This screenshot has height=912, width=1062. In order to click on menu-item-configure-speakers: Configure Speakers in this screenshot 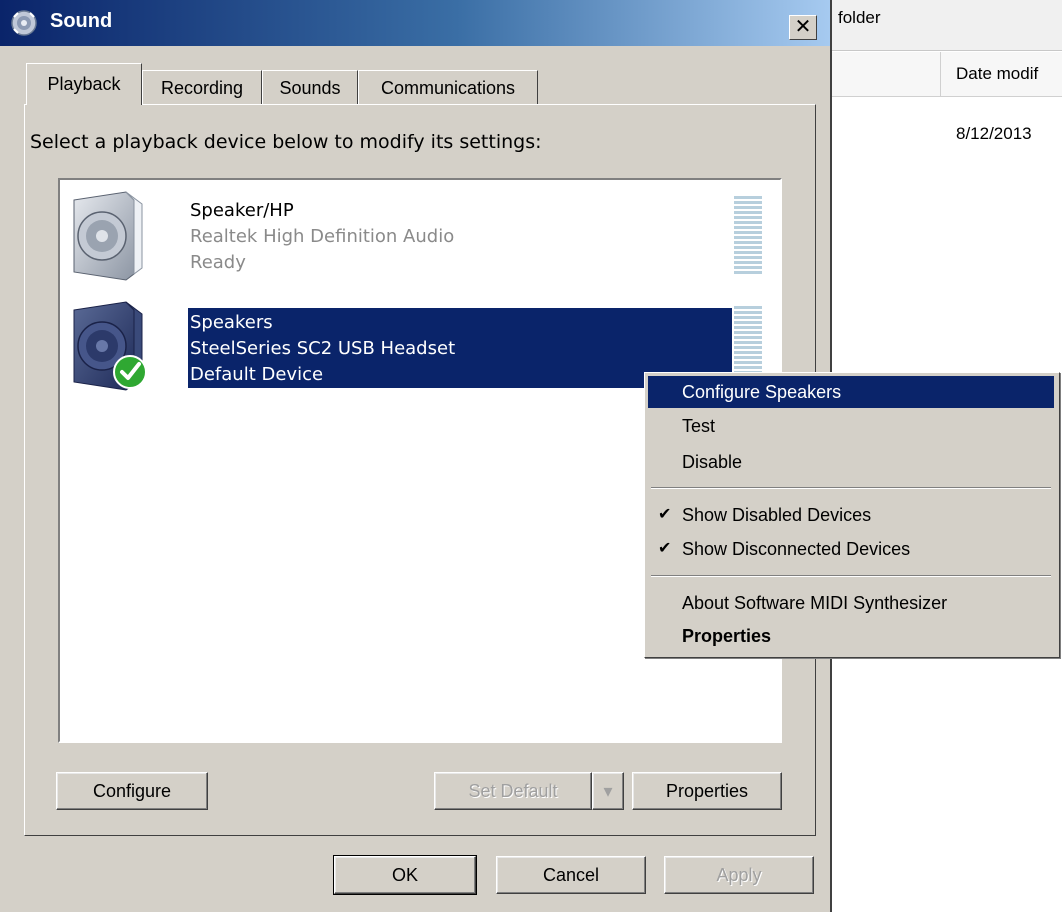, I will do `click(851, 392)`.